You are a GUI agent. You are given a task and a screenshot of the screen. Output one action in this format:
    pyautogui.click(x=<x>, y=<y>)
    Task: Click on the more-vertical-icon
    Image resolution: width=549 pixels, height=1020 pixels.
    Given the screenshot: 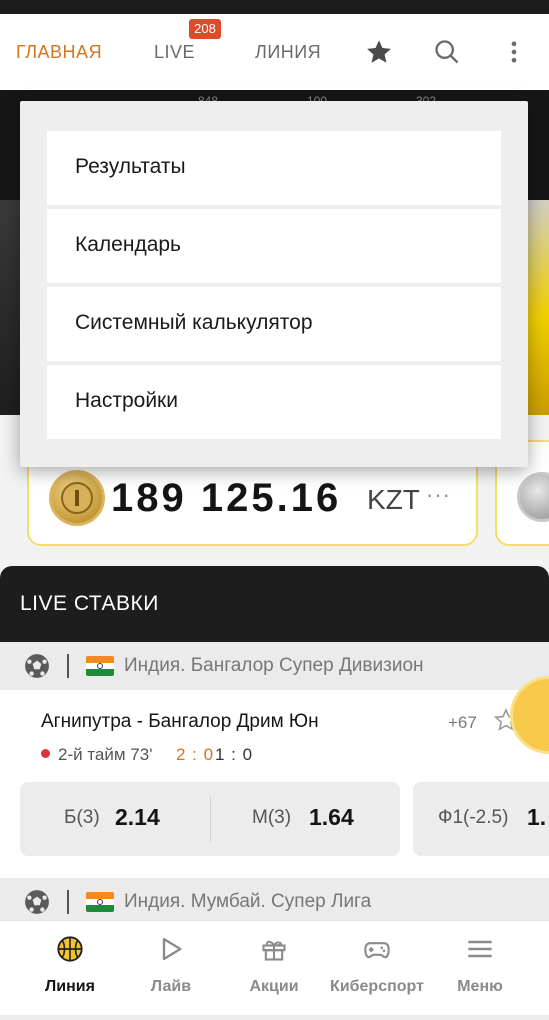 What is the action you would take?
    pyautogui.click(x=514, y=52)
    